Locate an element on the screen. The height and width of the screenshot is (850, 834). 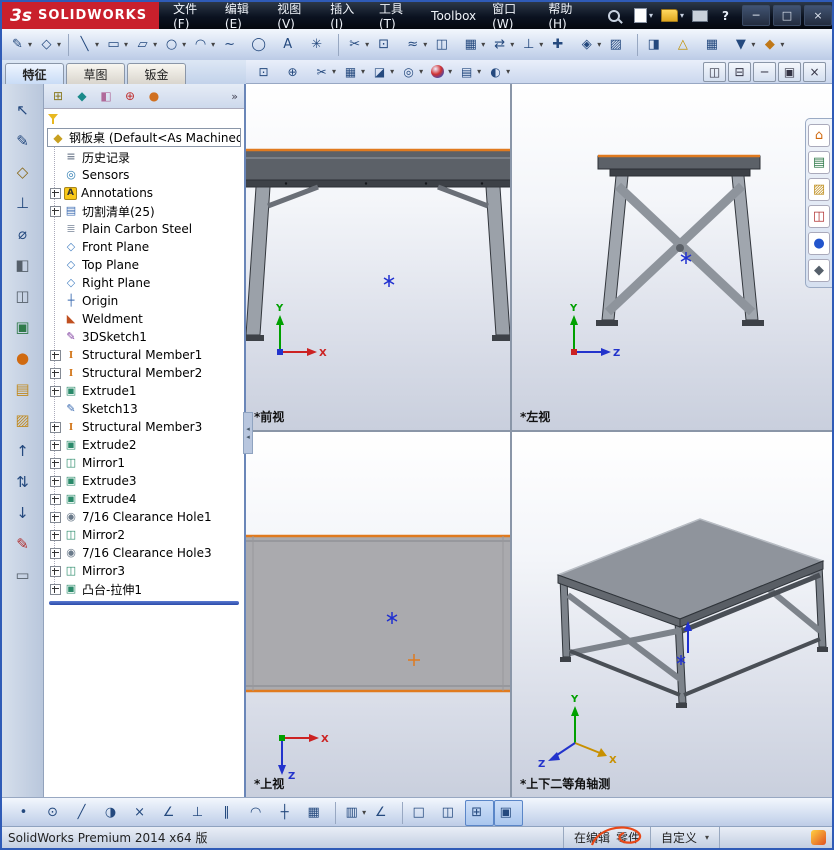
section-view-button: ✂ ▾ is located at coordinates (324, 72).